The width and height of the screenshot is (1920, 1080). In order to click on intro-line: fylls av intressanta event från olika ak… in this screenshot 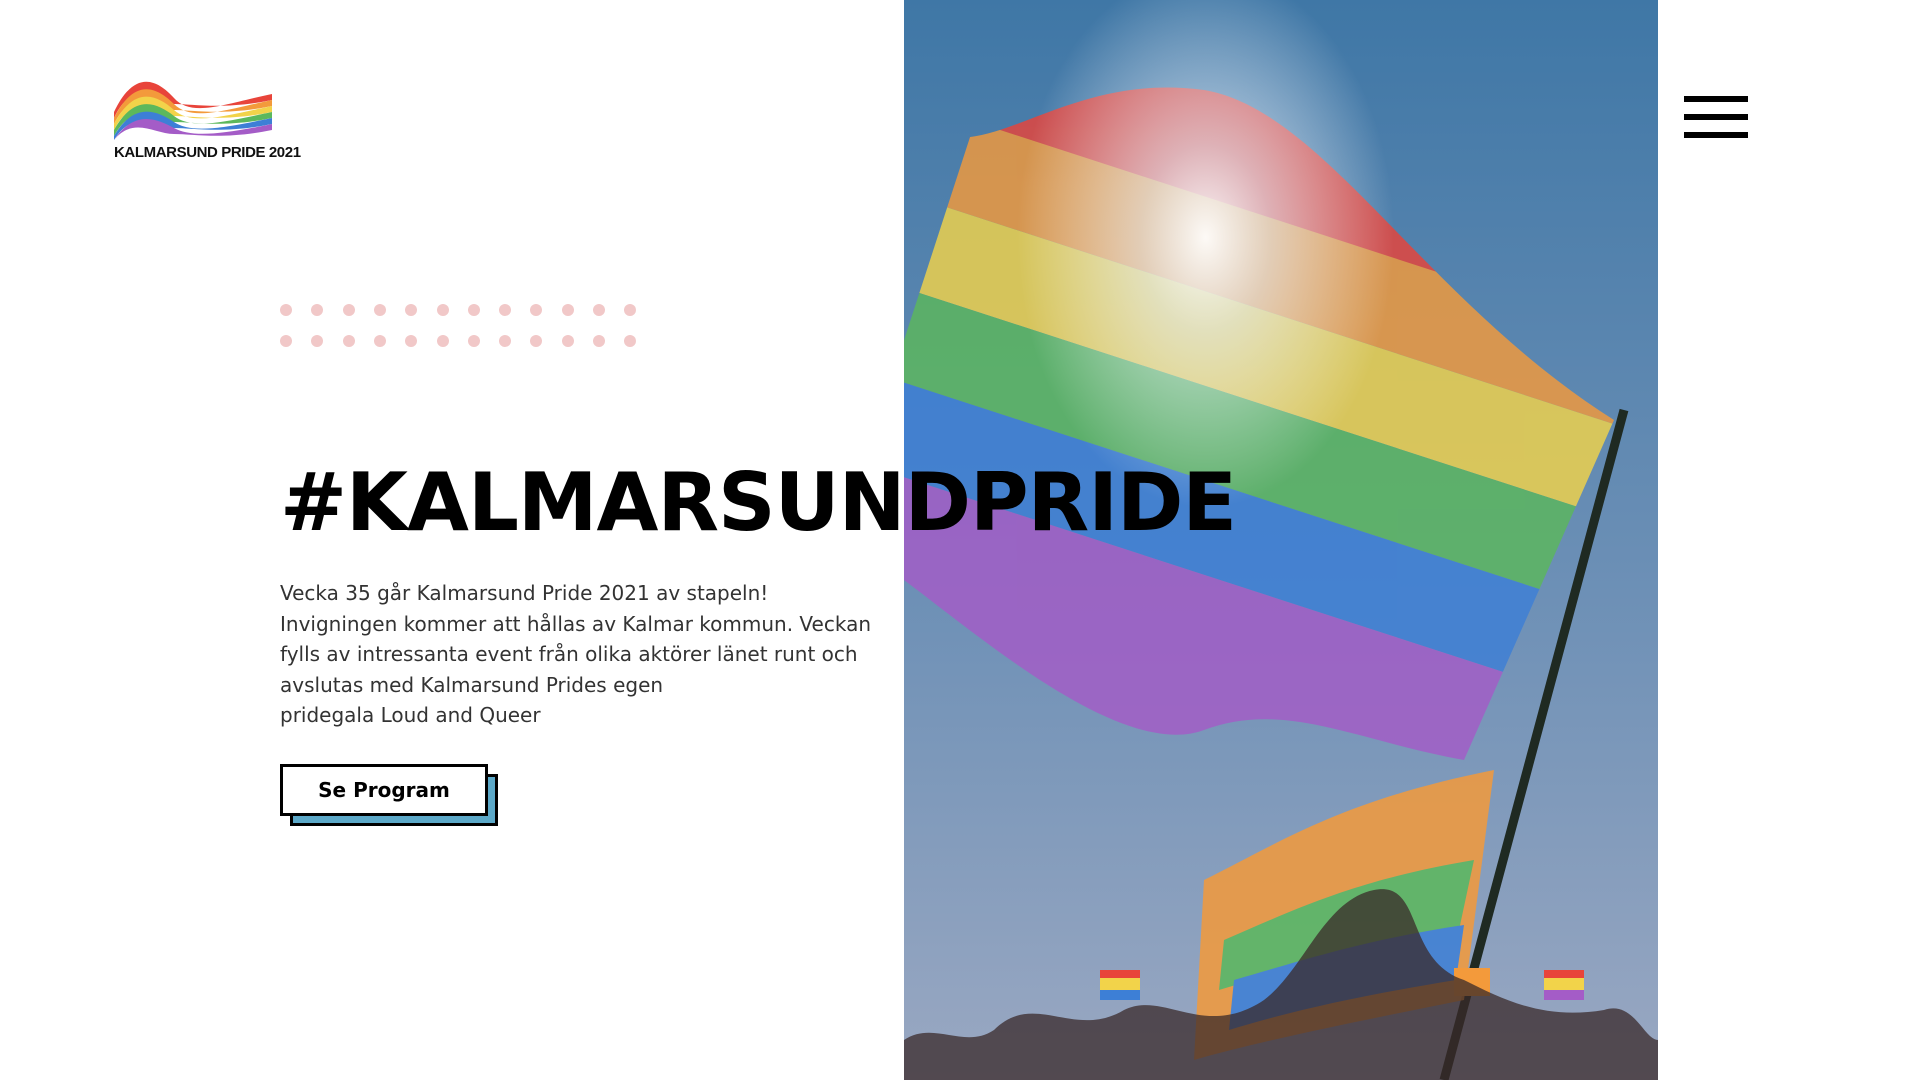, I will do `click(569, 654)`.